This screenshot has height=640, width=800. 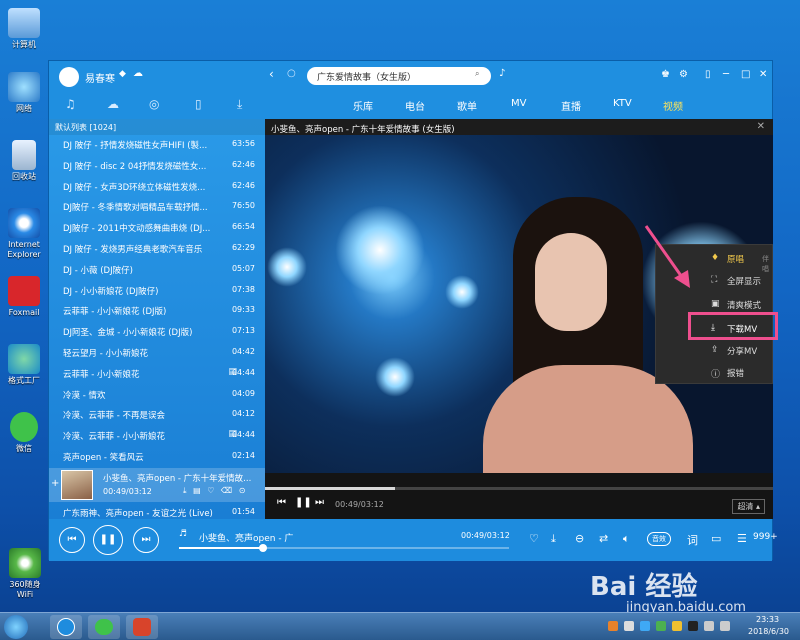 I want to click on list-item: 冷漠 - 情欢 04:09, so click(x=157, y=395).